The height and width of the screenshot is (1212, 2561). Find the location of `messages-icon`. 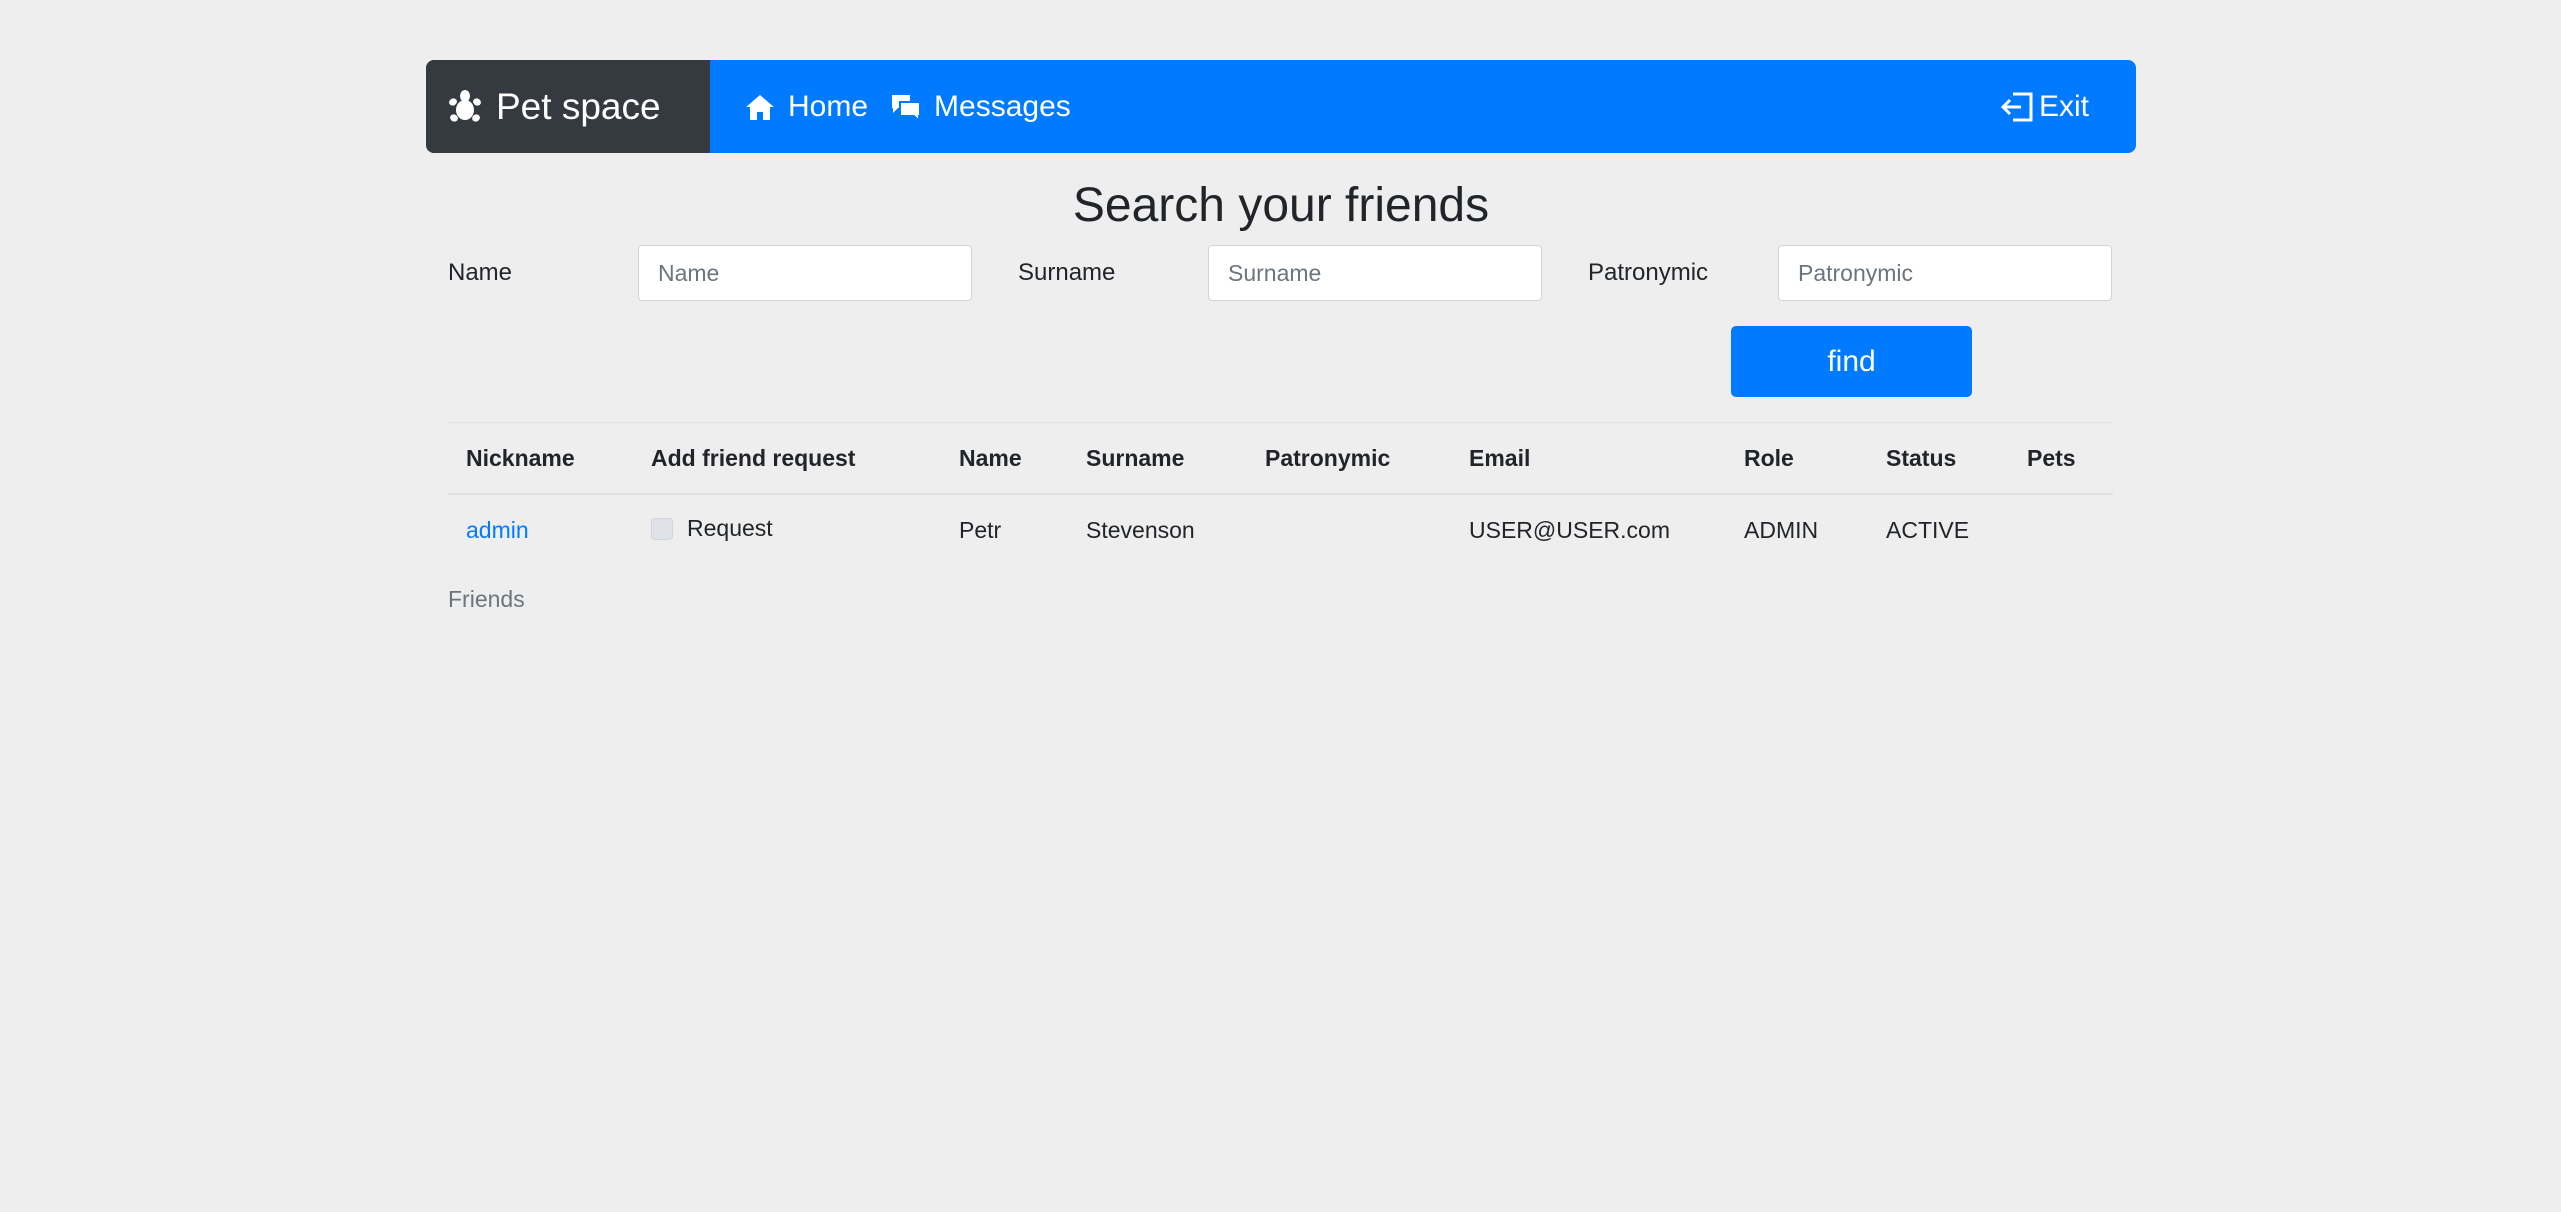

messages-icon is located at coordinates (907, 107).